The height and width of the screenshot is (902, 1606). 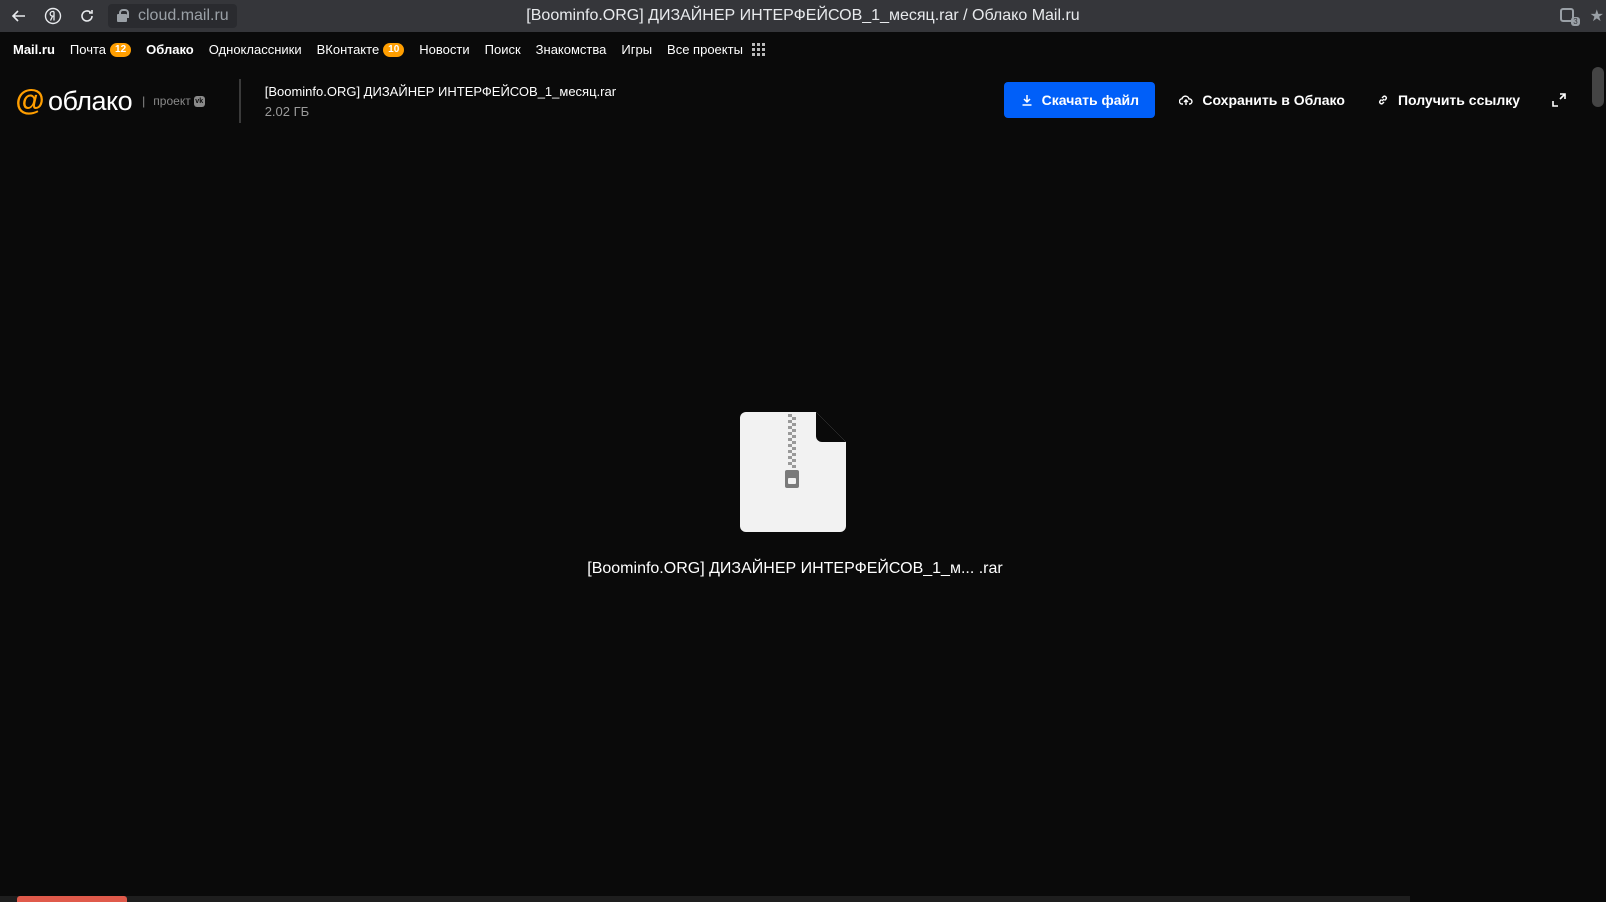 What do you see at coordinates (444, 49) in the screenshot?
I see `portal-item-news: Новости` at bounding box center [444, 49].